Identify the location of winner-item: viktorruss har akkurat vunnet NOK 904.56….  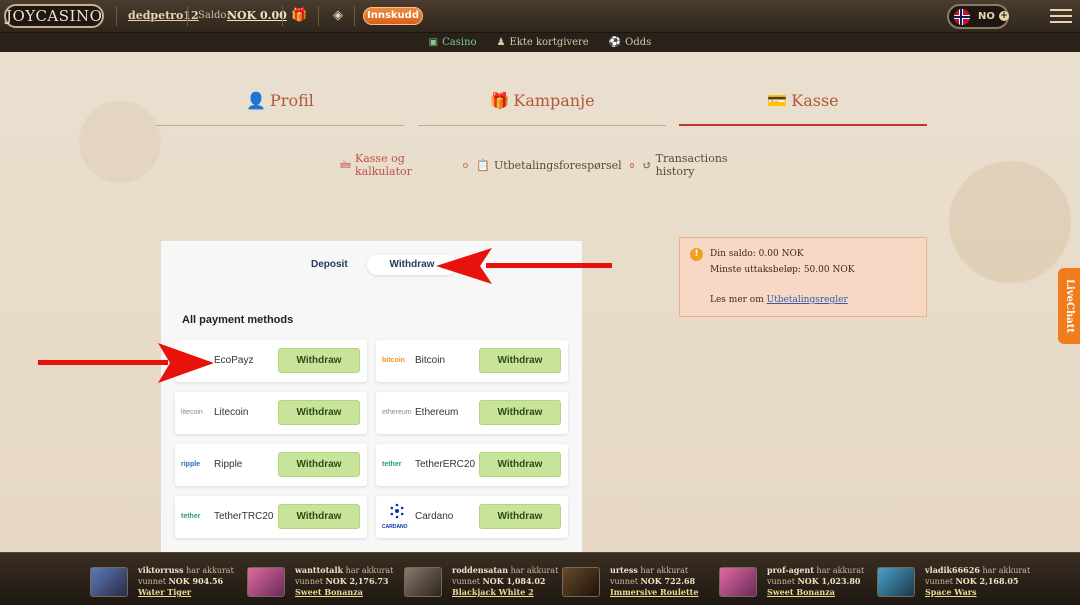
(165, 583).